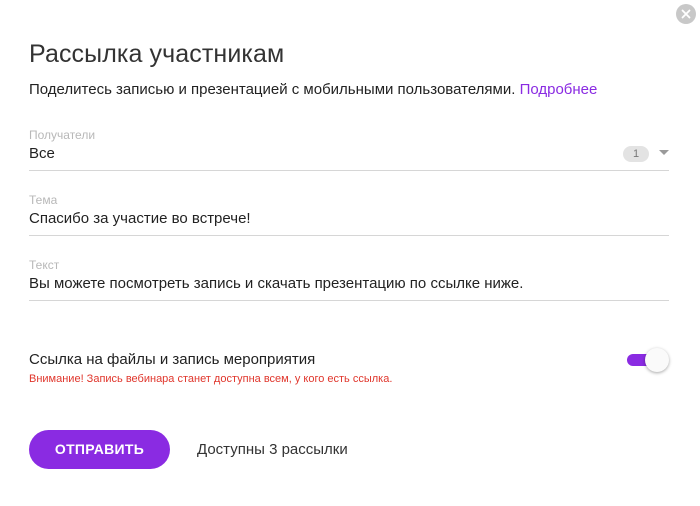 The image size is (700, 506). Describe the element at coordinates (99, 449) in the screenshot. I see `send-button: ОТПРАВИТЬ` at that location.